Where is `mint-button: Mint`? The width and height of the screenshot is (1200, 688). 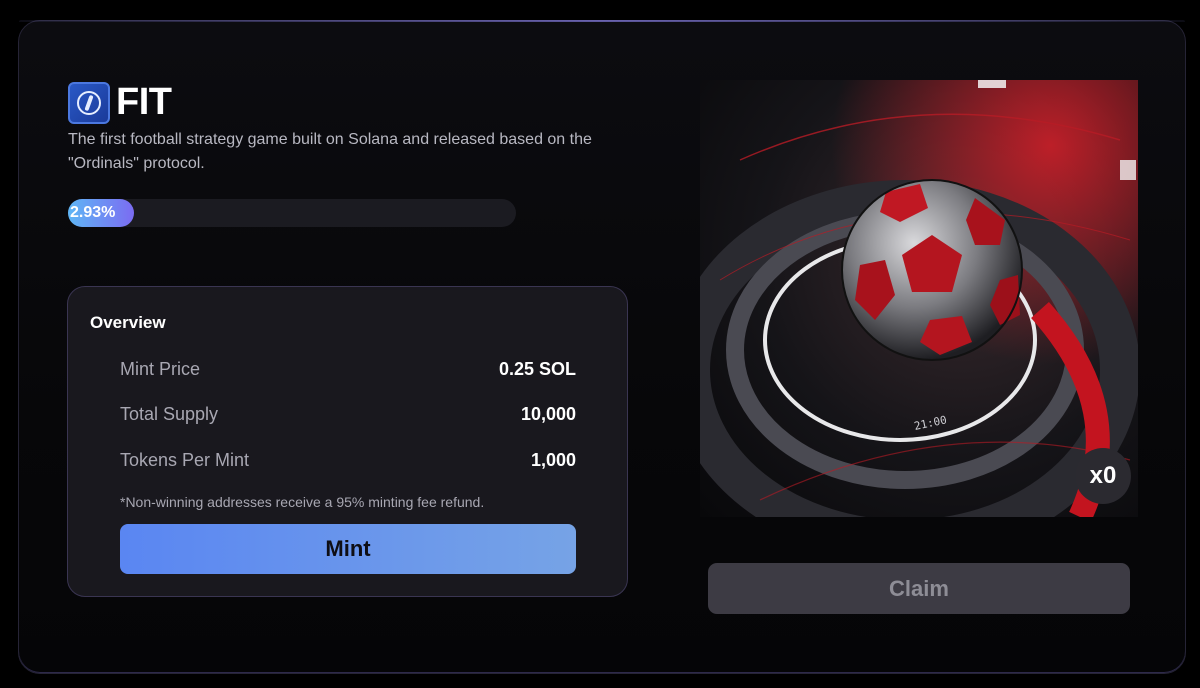
mint-button: Mint is located at coordinates (348, 549).